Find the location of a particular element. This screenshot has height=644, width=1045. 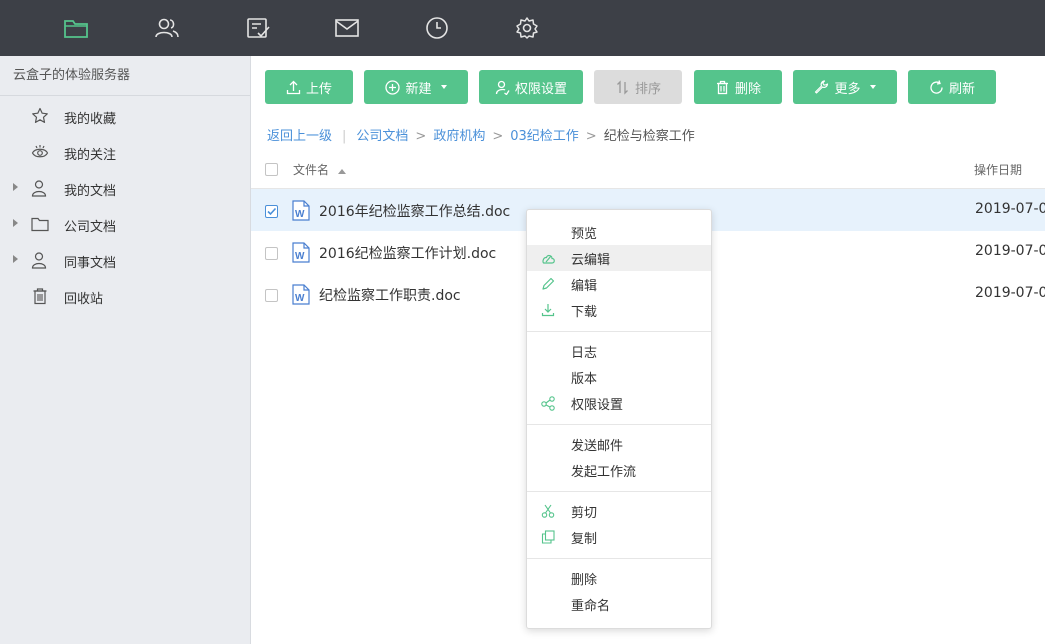

share-nodes-icon is located at coordinates (548, 403).